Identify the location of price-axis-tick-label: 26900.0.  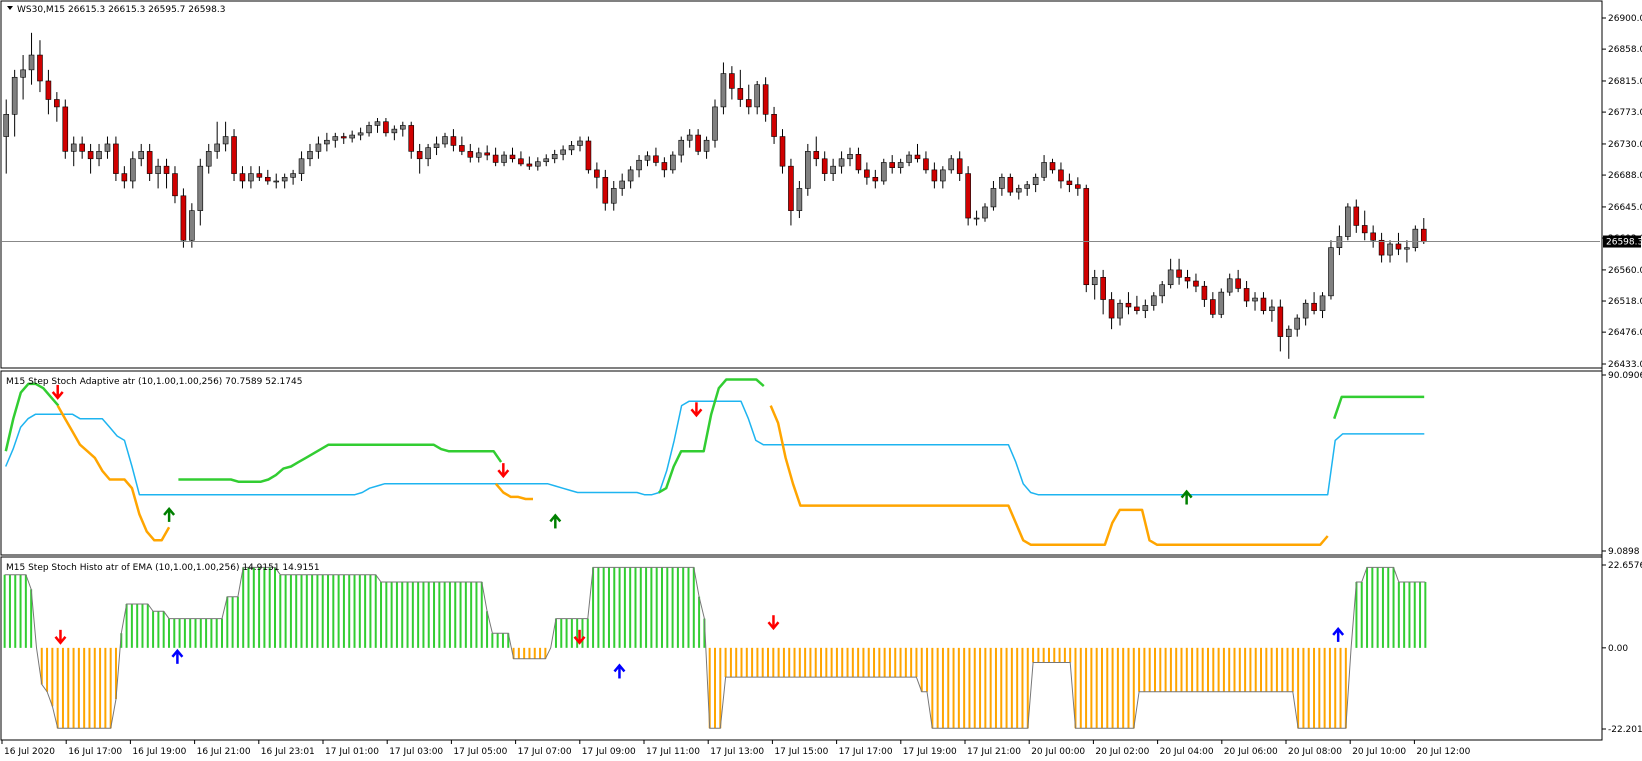
(1625, 19).